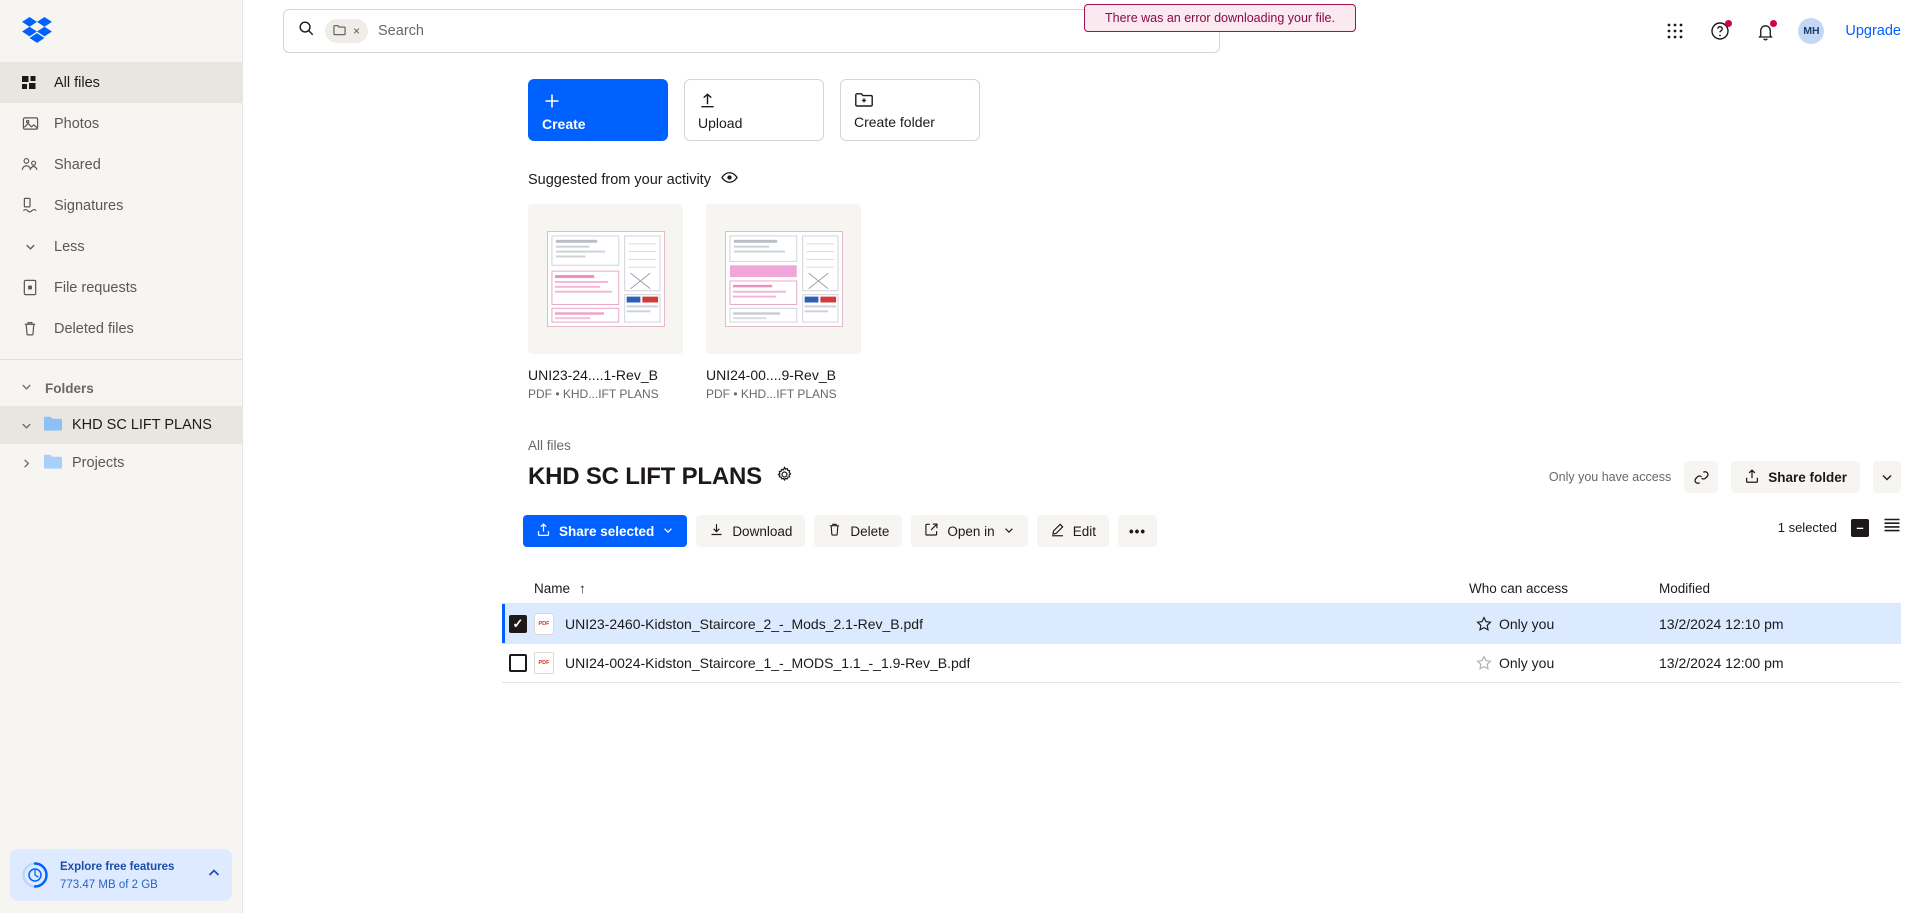  I want to click on copy-link-button, so click(1701, 477).